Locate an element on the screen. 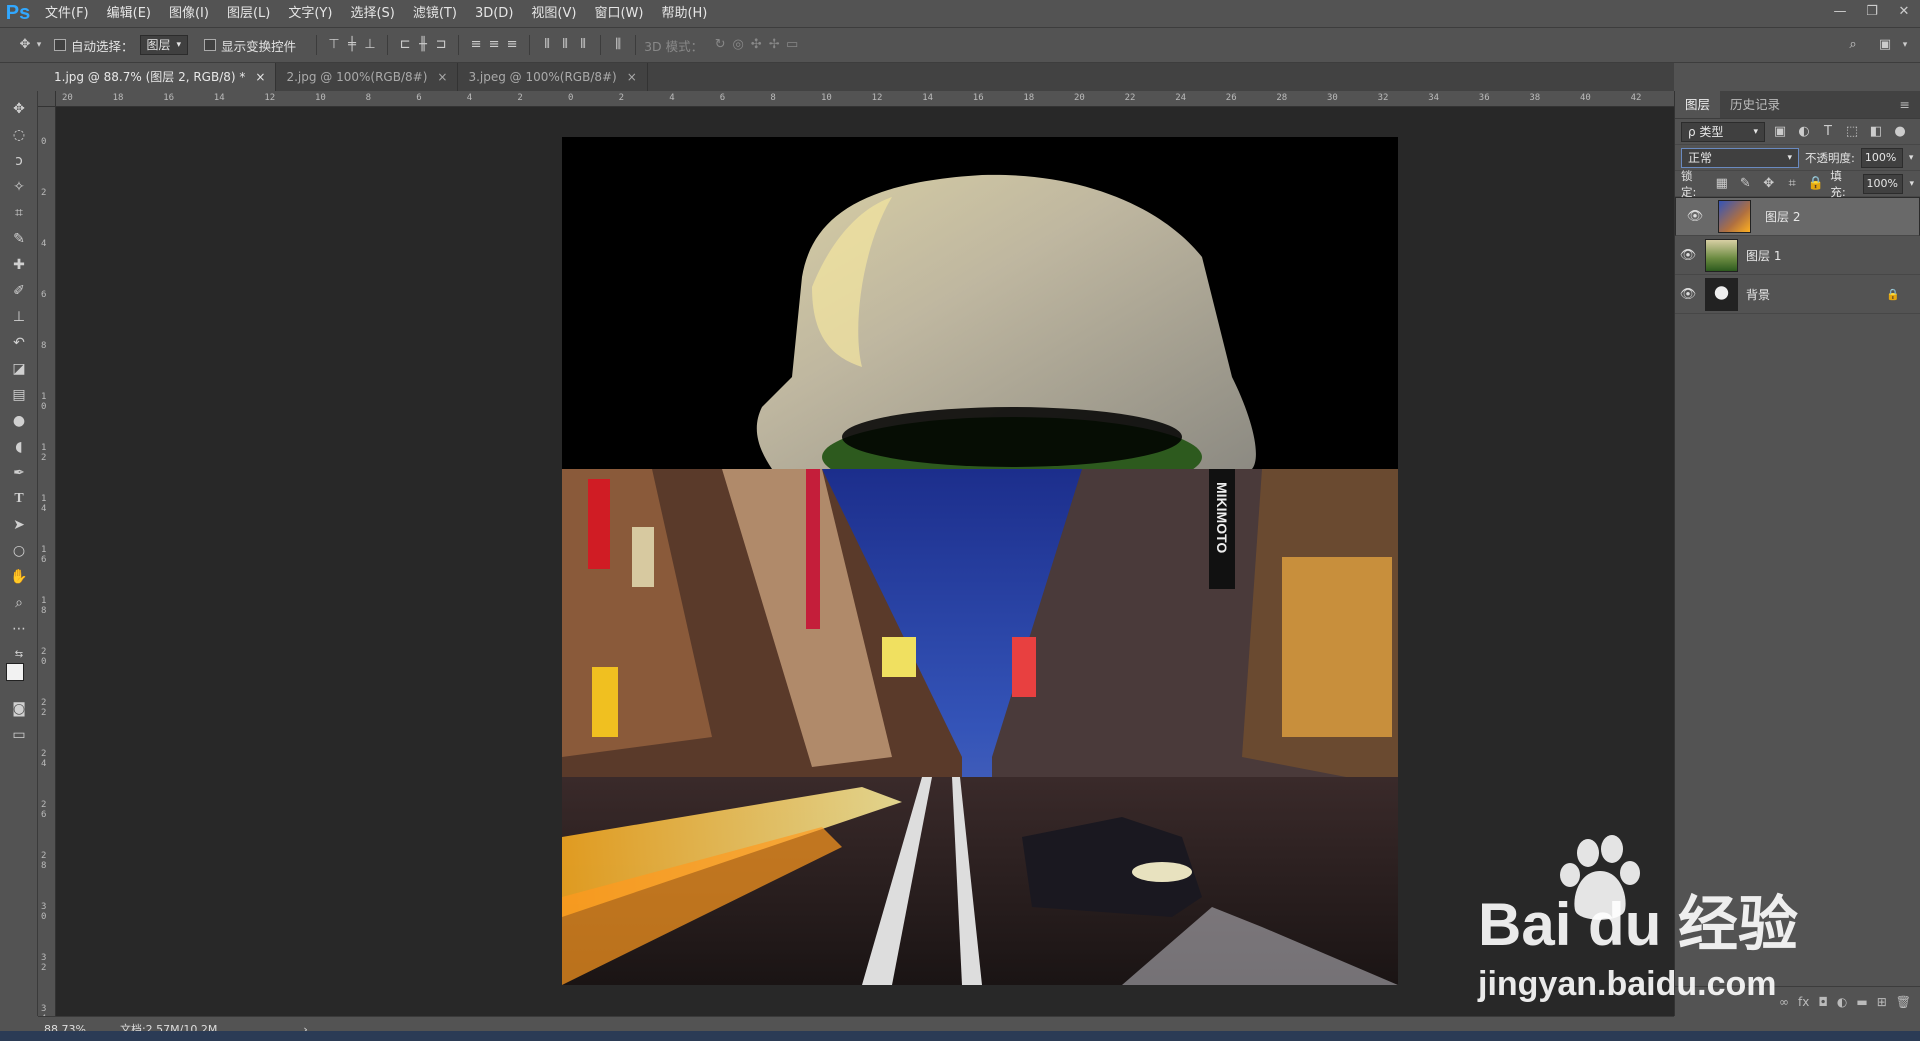 This screenshot has height=1041, width=1920. blend-mode-dropdown: 正常 ▾ is located at coordinates (1740, 157).